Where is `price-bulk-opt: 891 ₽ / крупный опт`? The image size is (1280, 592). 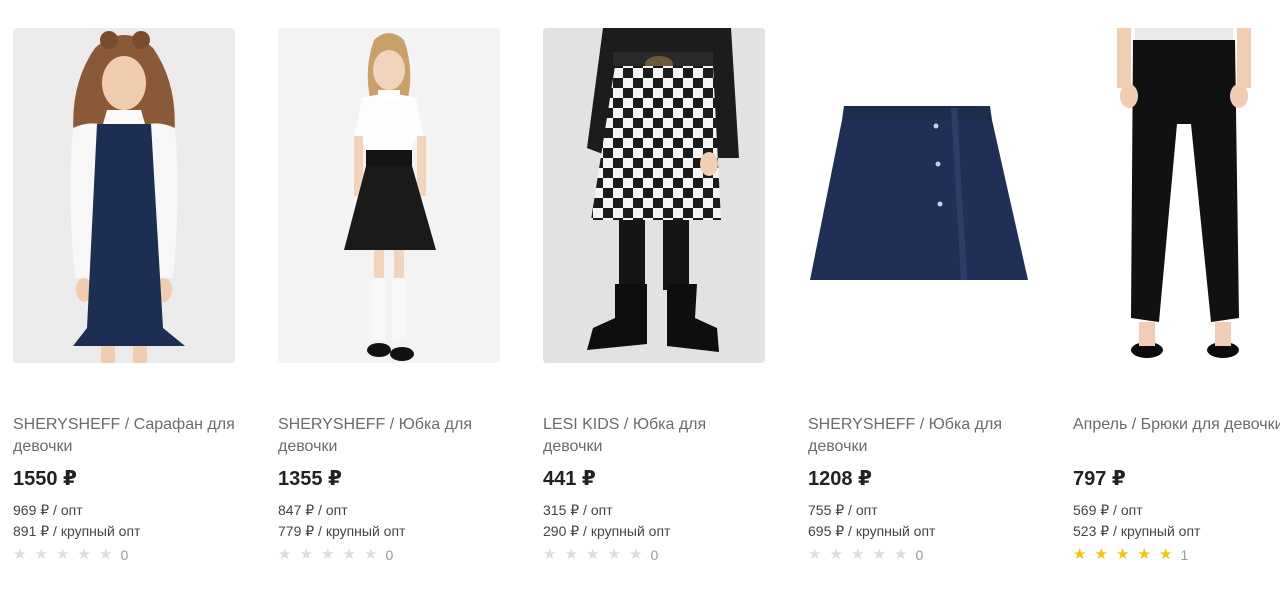 price-bulk-opt: 891 ₽ / крупный опт is located at coordinates (77, 531).